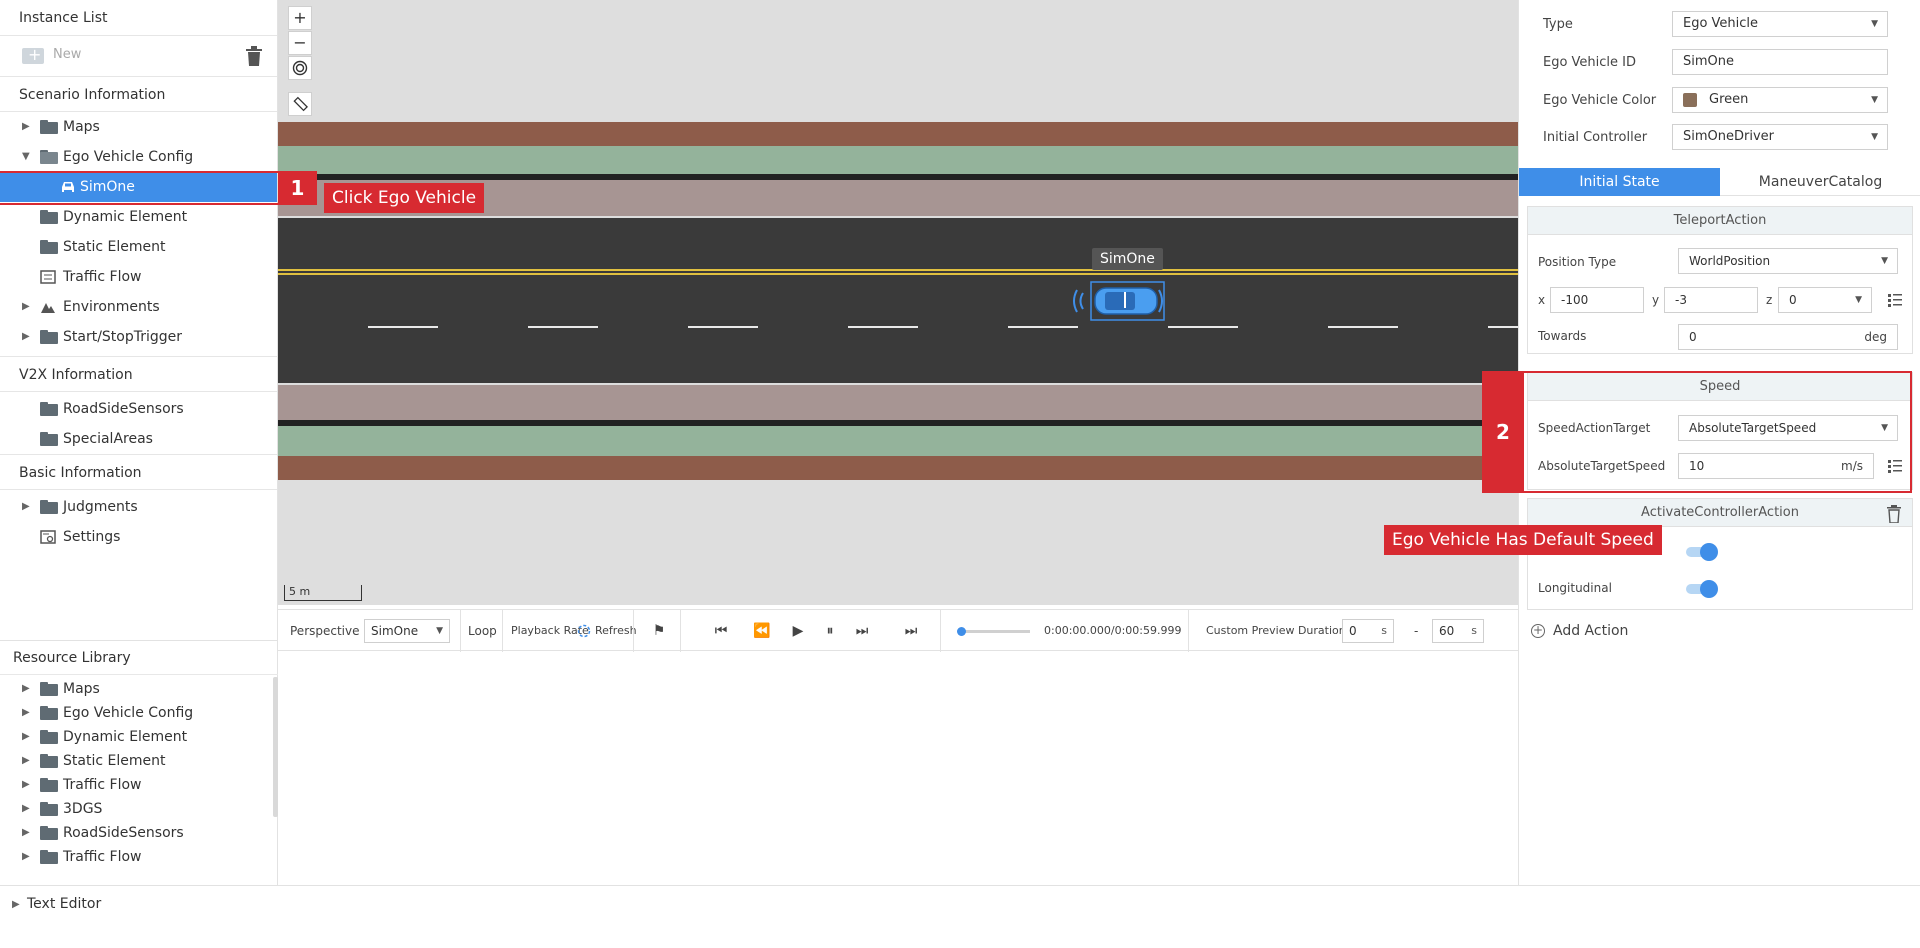  I want to click on preview-end-input: 60 s, so click(1458, 631).